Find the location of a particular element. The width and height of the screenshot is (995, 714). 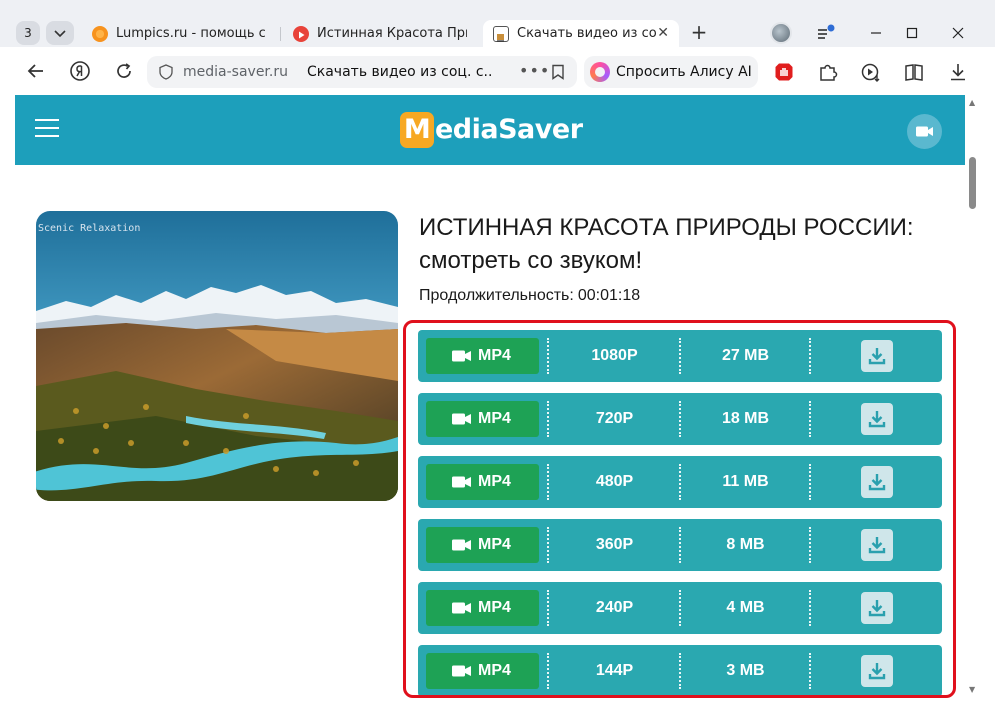

orange-favicon-icon is located at coordinates (100, 34).